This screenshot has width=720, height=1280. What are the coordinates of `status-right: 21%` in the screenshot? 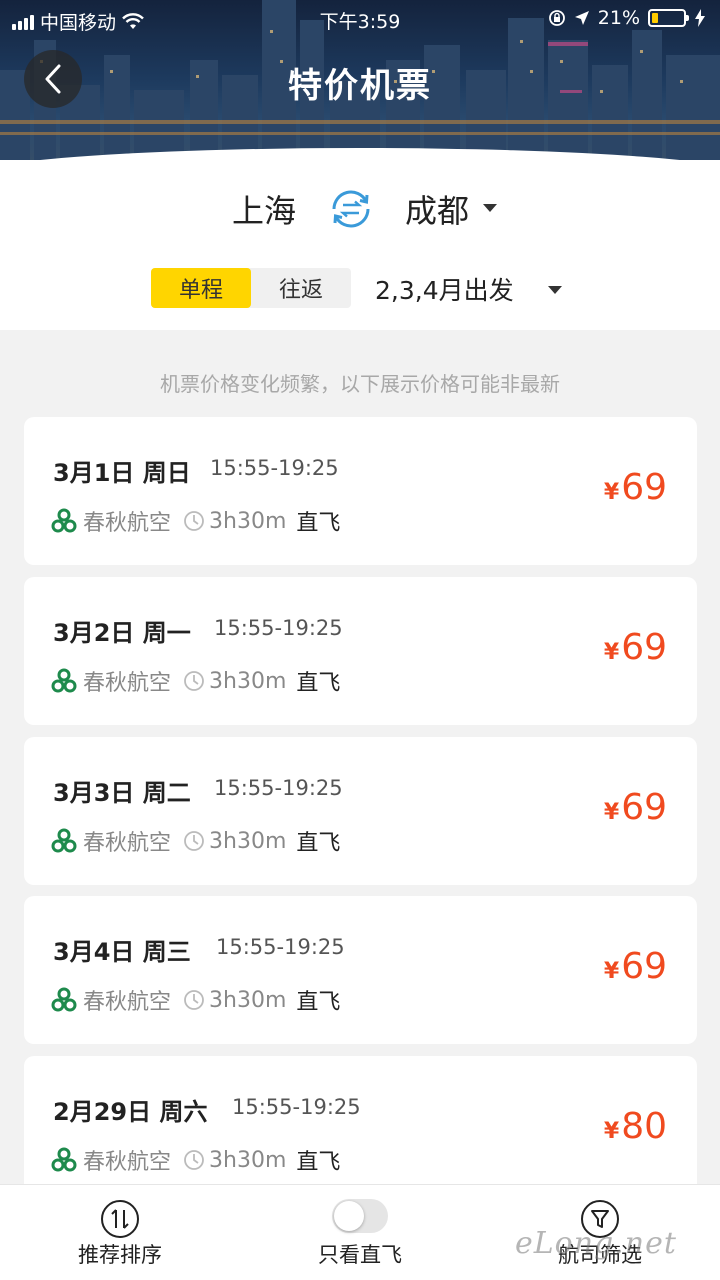 It's located at (627, 18).